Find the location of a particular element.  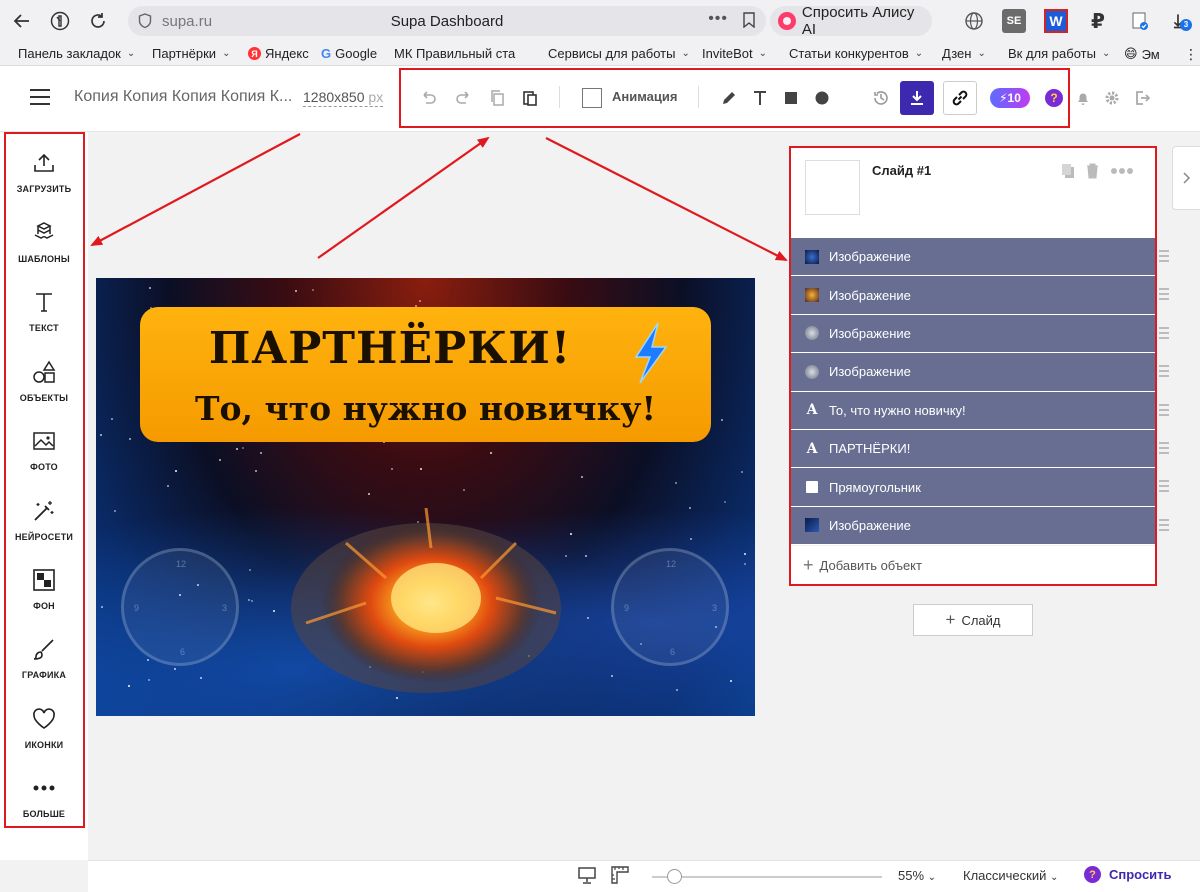

reload-button is located at coordinates (98, 21).